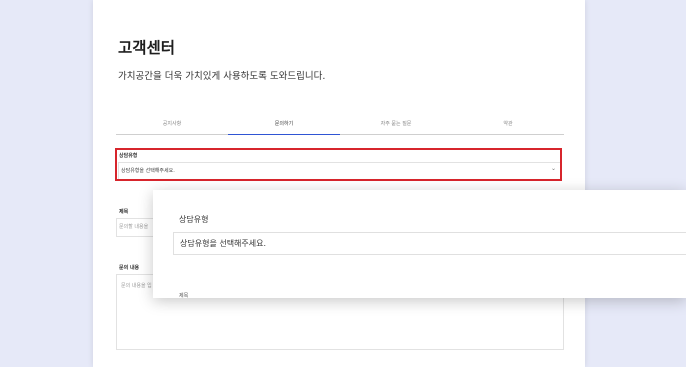  What do you see at coordinates (338, 164) in the screenshot?
I see `highlight-box` at bounding box center [338, 164].